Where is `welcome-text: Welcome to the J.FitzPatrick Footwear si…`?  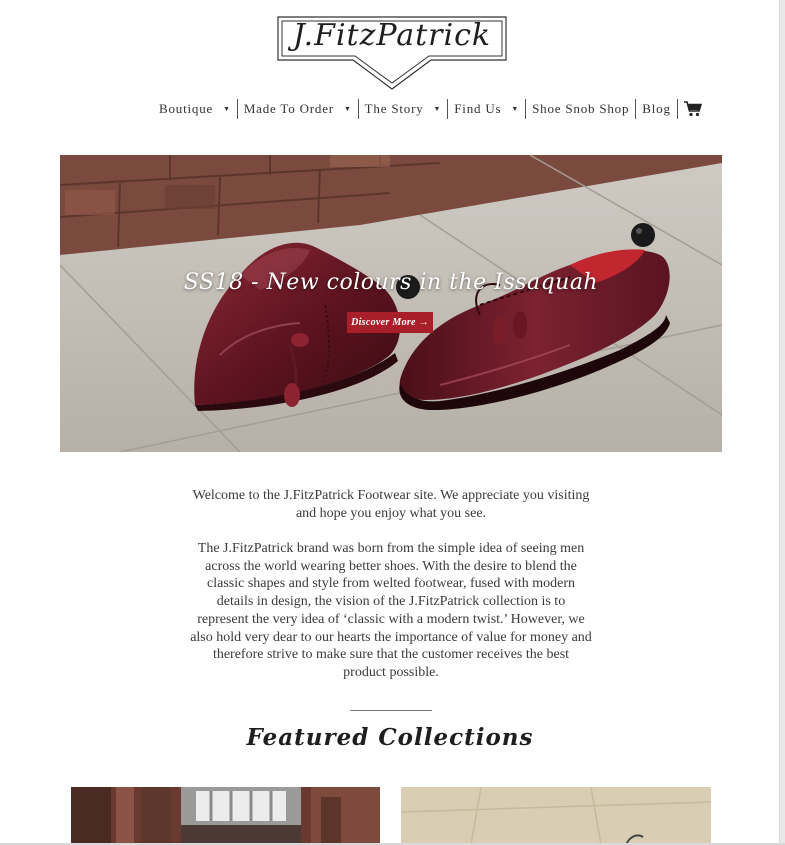
welcome-text: Welcome to the J.FitzPatrick Footwear si… is located at coordinates (391, 504).